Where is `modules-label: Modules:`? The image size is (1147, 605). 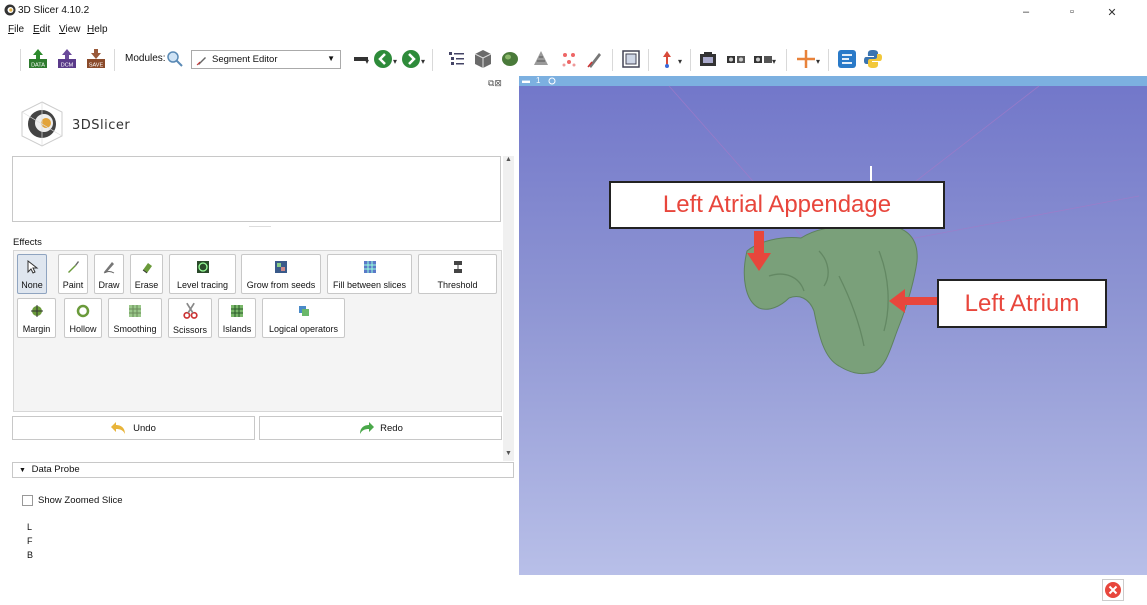 modules-label: Modules: is located at coordinates (145, 58).